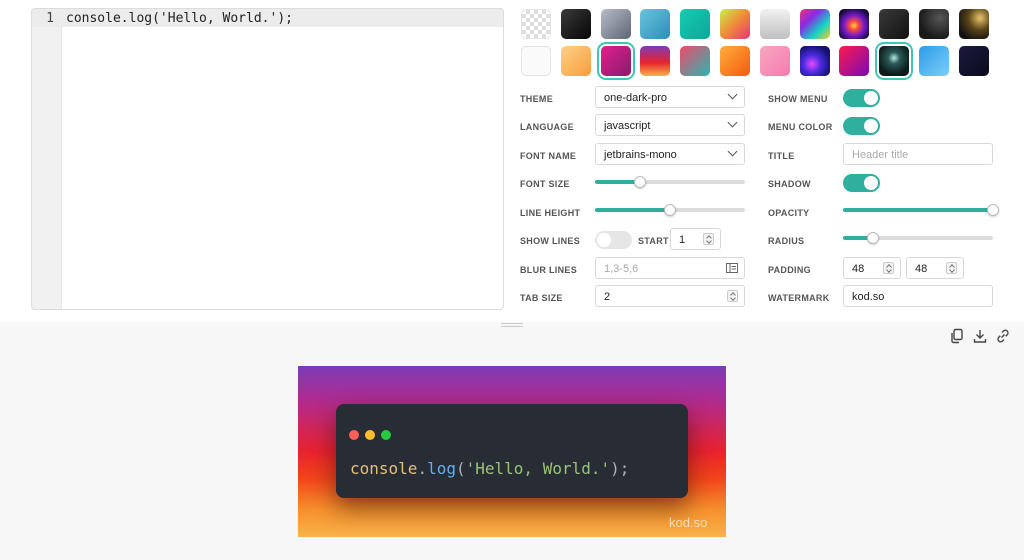 Image resolution: width=1024 pixels, height=560 pixels. I want to click on opacity-slider, so click(921, 210).